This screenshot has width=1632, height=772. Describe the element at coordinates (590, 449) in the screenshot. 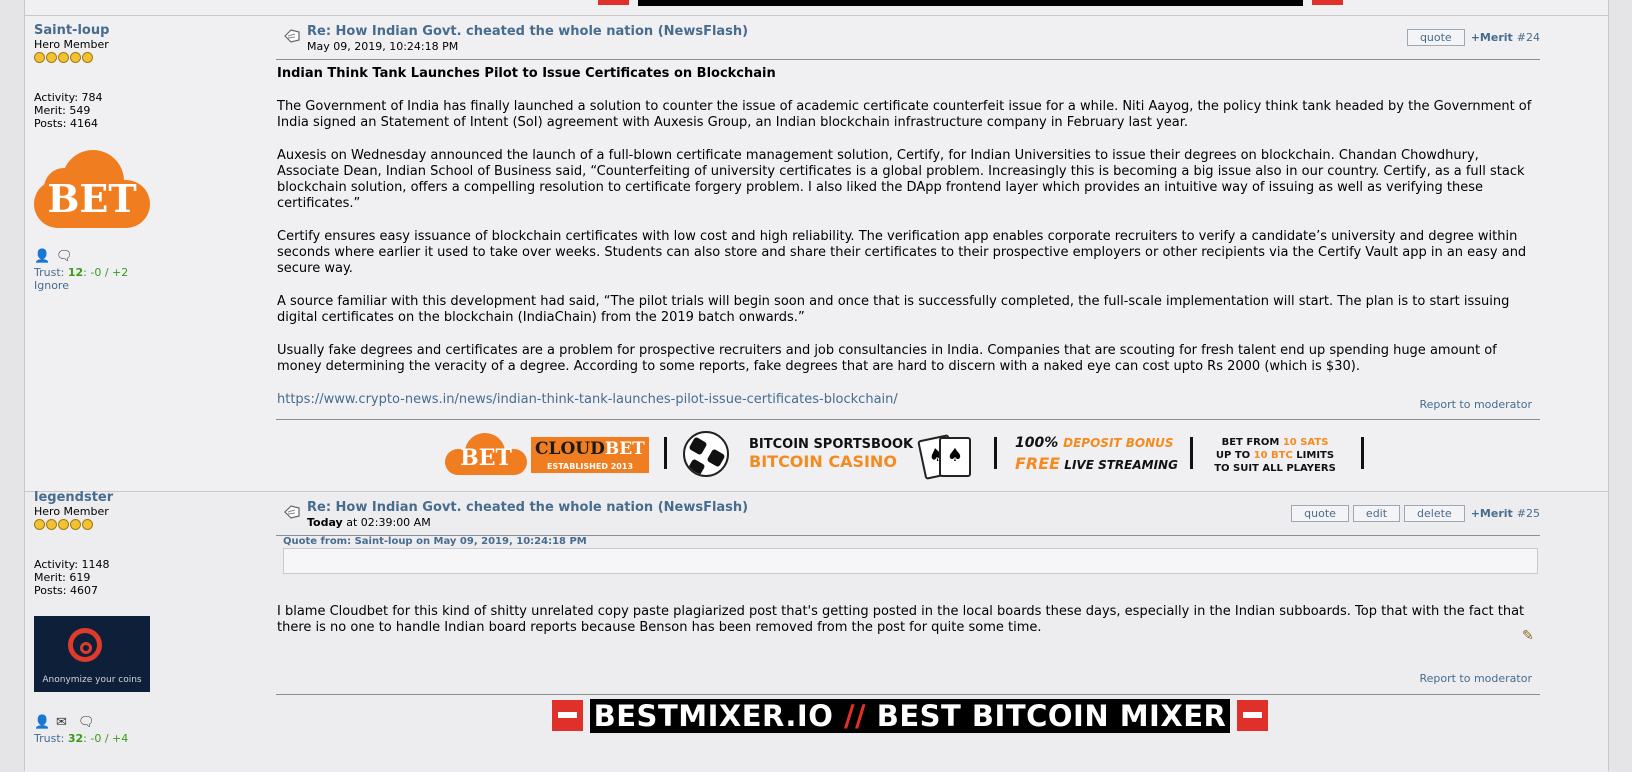

I see `cloudbet-logo-text: CLOUDBET` at that location.